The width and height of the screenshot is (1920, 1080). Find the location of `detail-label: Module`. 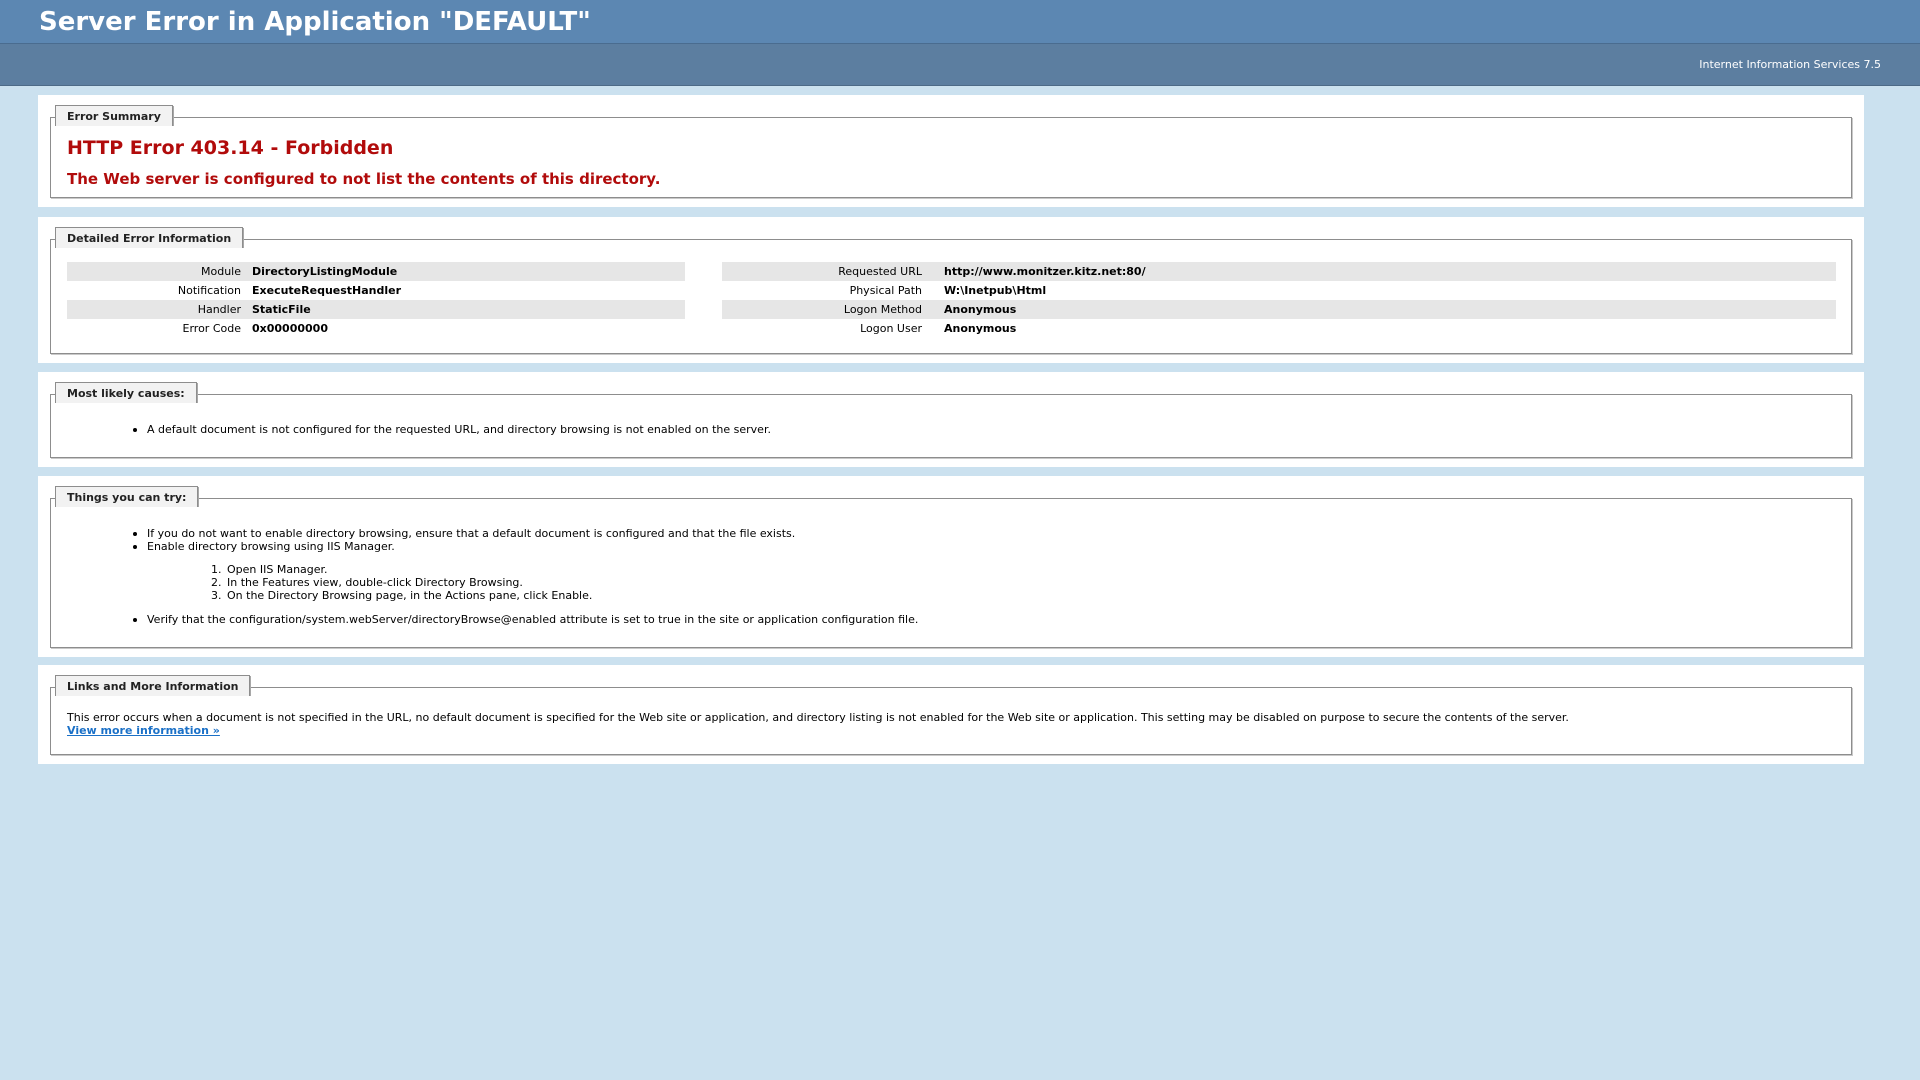

detail-label: Module is located at coordinates (221, 271).